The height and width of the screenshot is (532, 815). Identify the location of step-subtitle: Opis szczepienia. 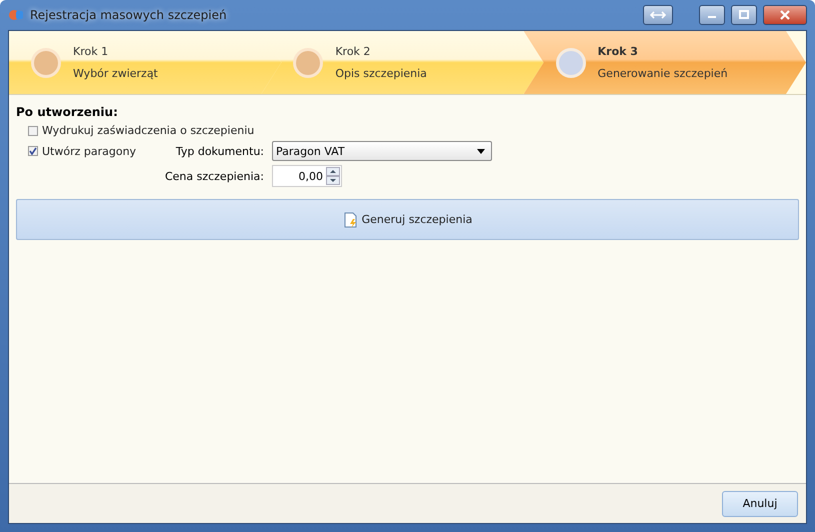
(381, 73).